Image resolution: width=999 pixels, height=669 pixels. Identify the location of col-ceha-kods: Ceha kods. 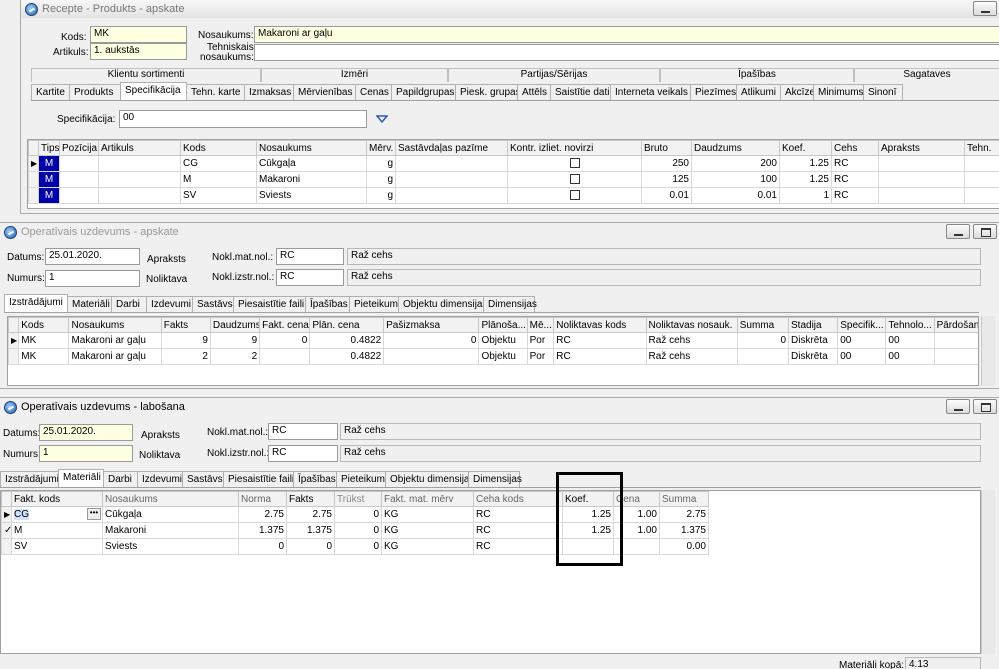
(518, 499).